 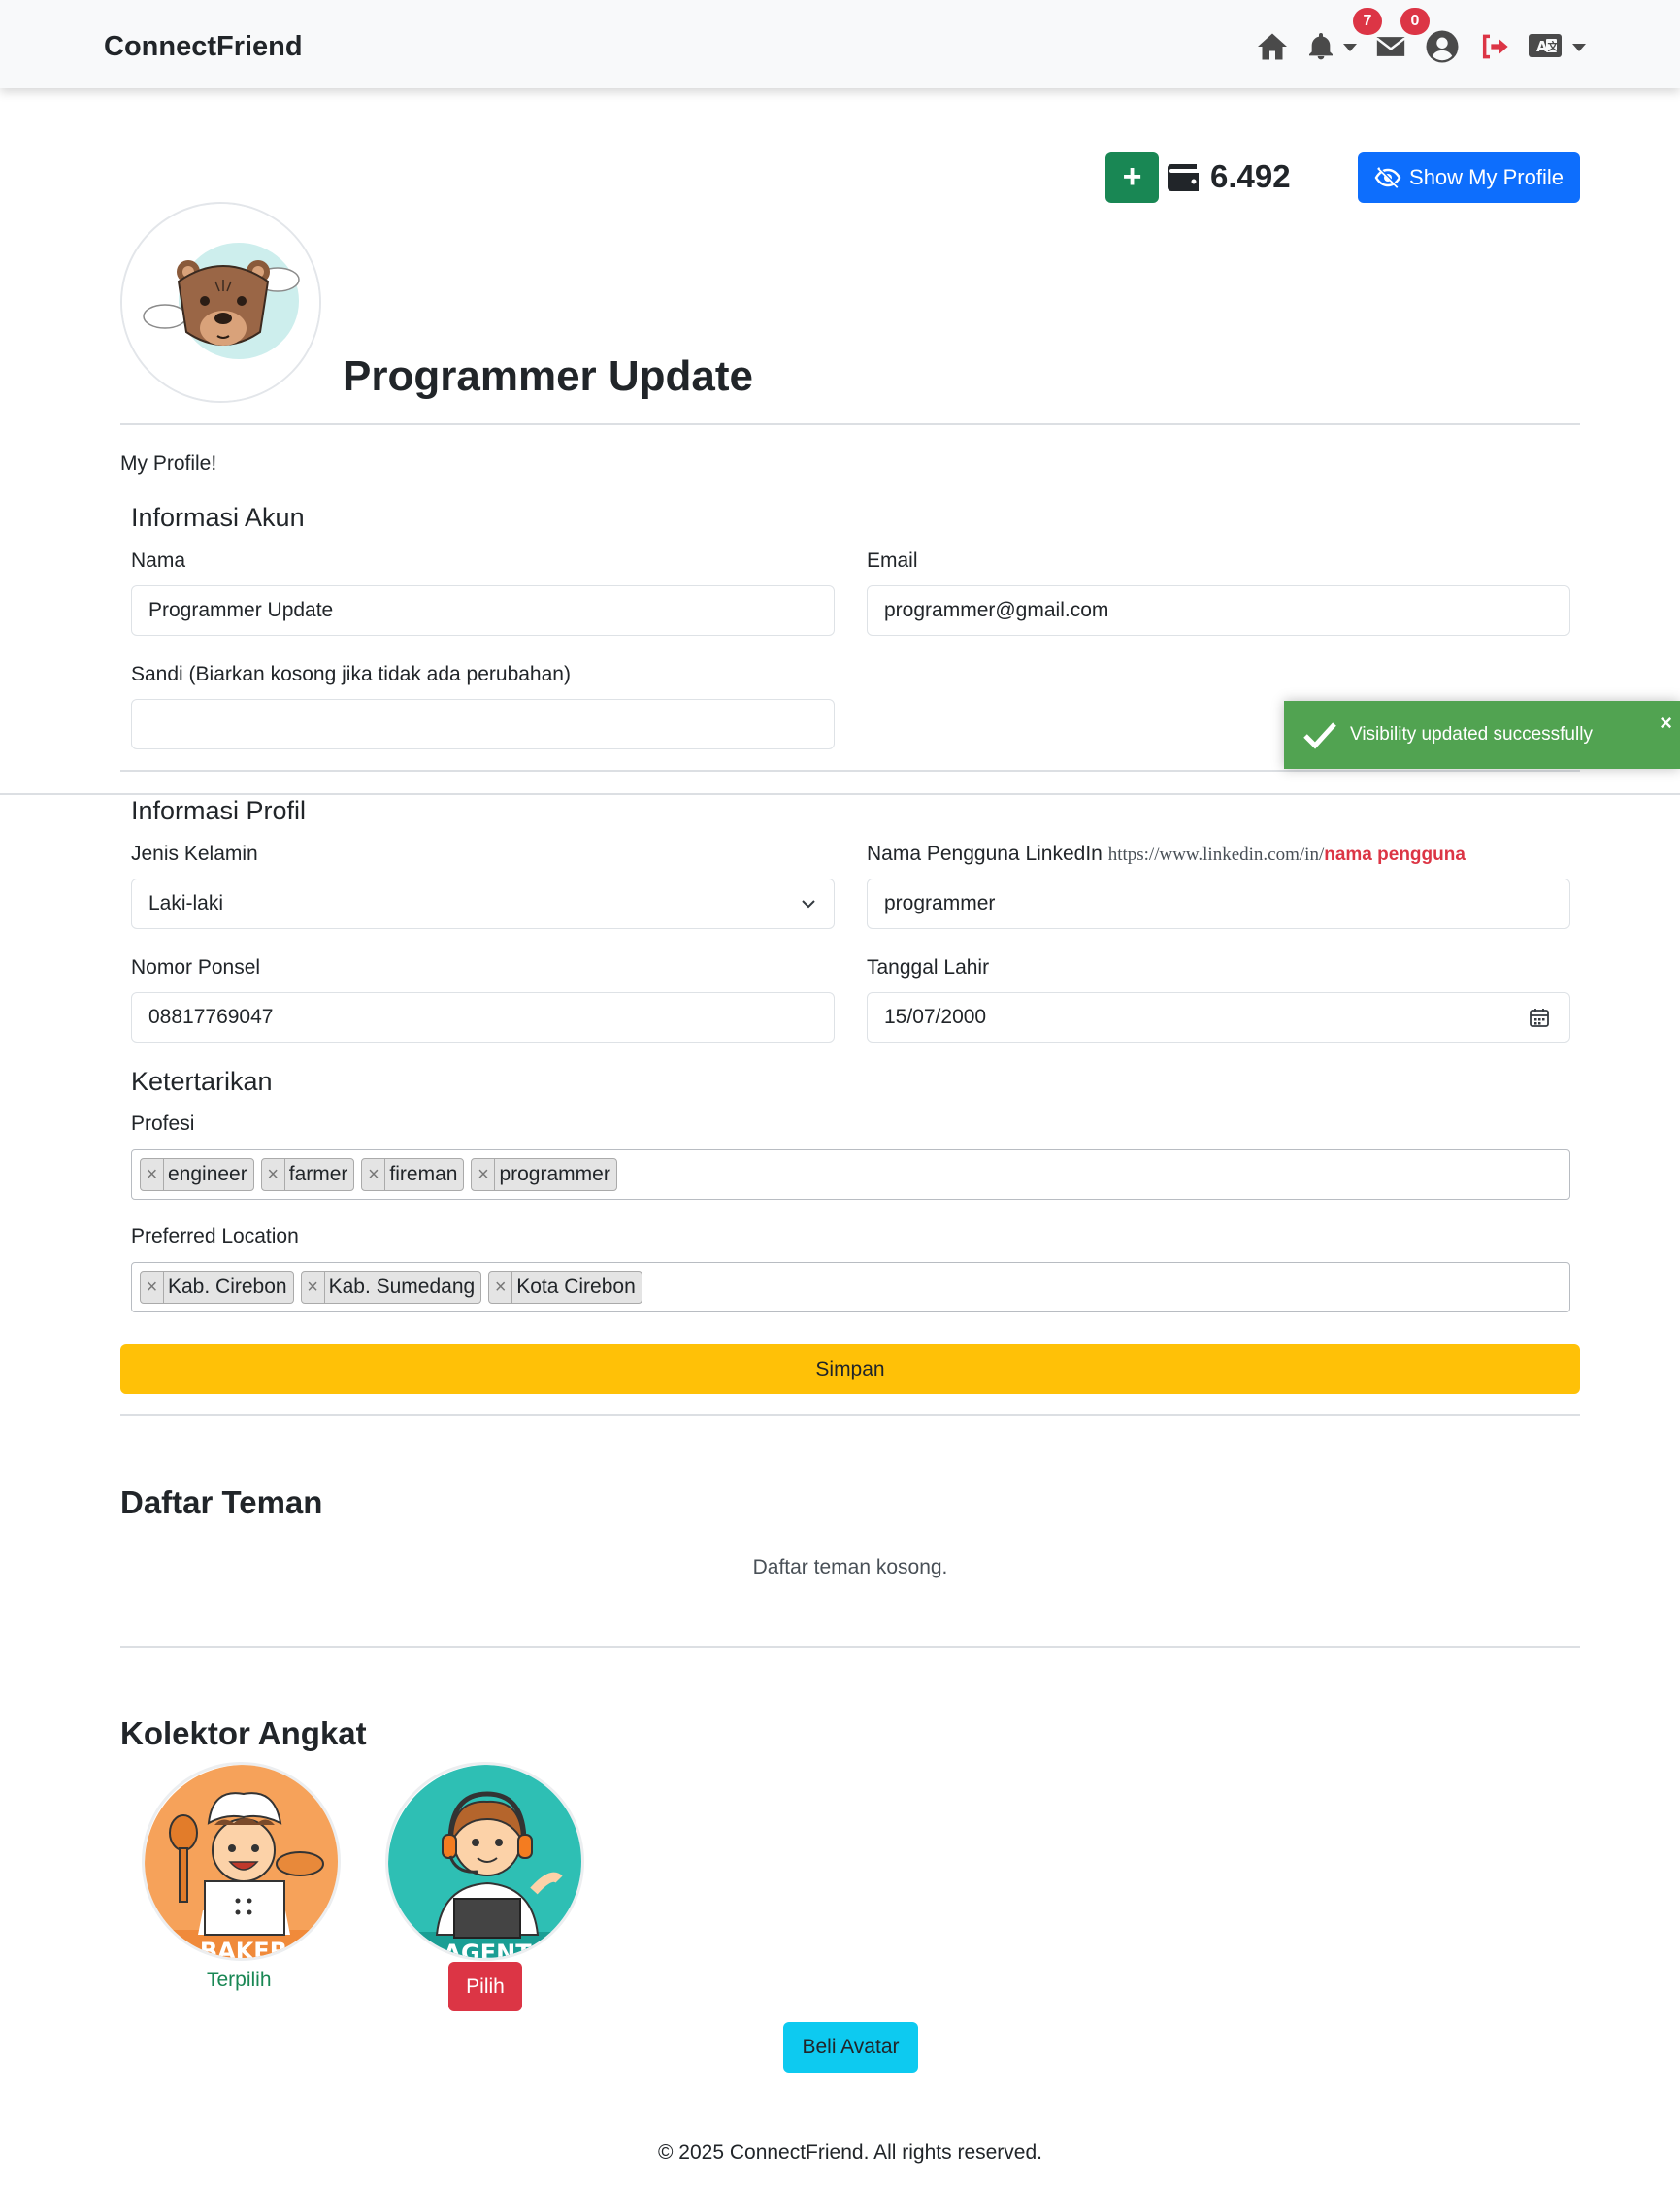 I want to click on envelope-icon, so click(x=1390, y=46).